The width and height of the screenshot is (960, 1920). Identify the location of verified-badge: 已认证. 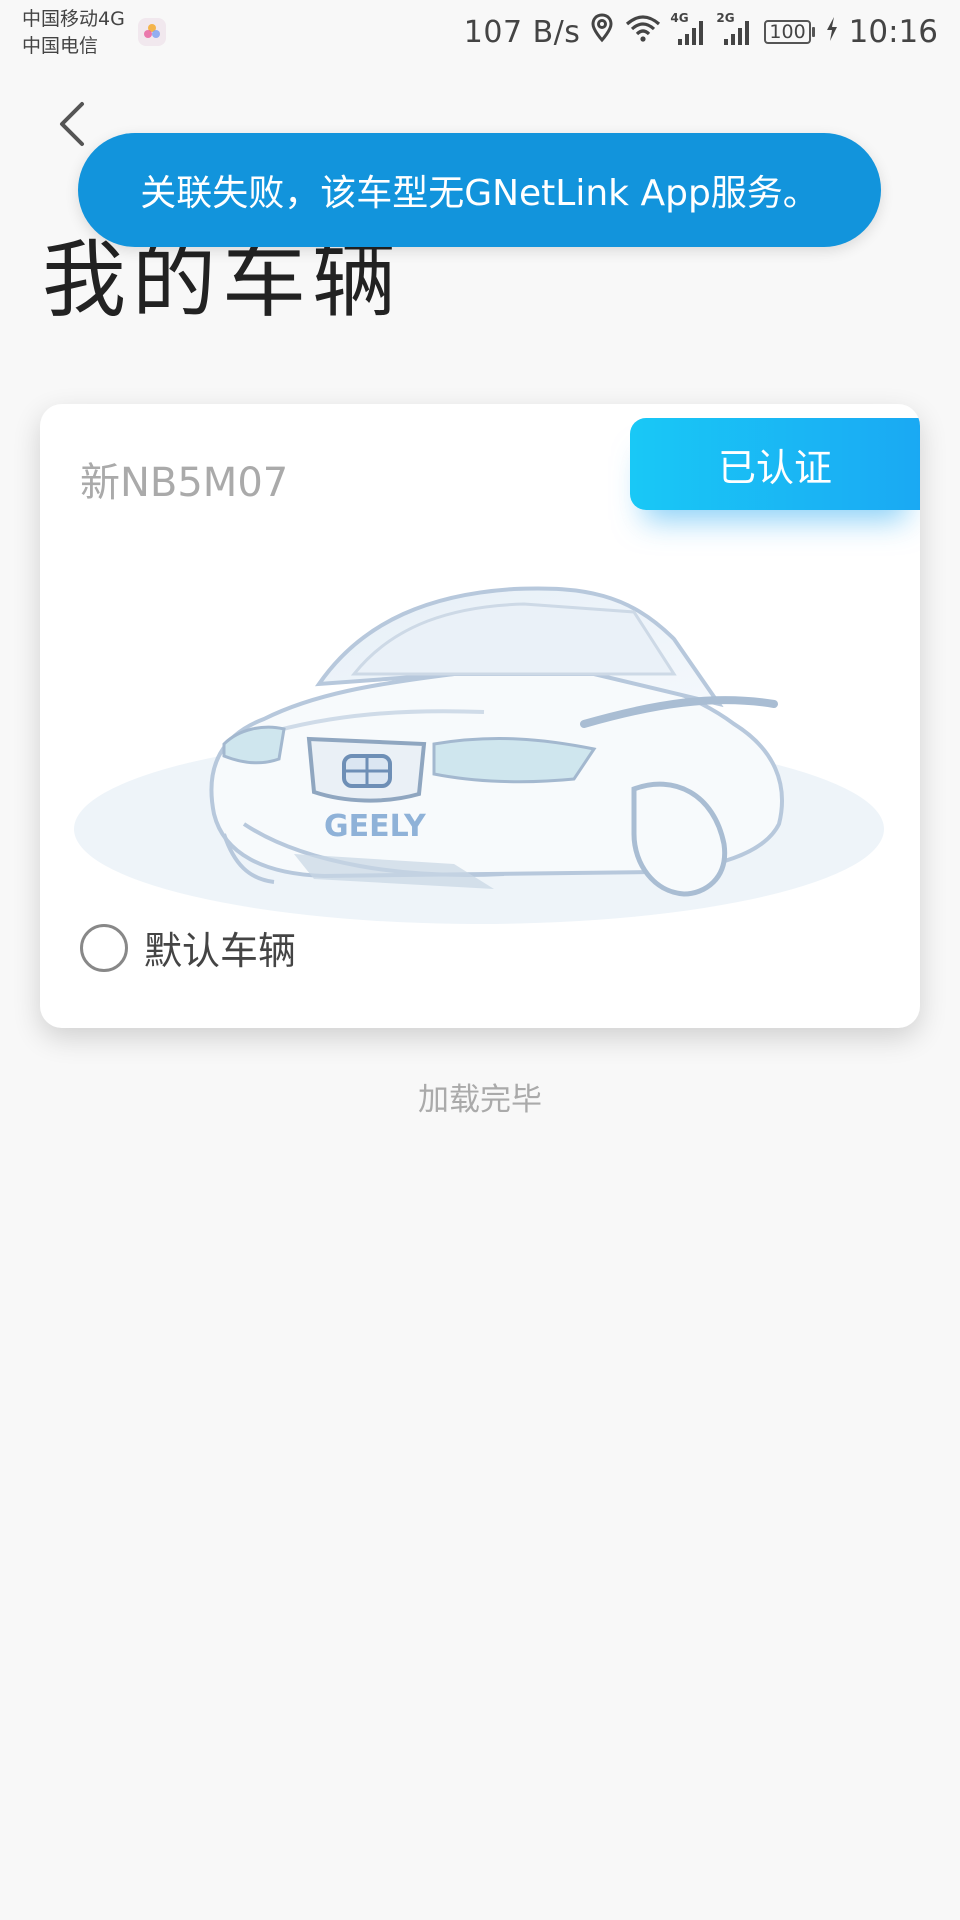
(775, 464).